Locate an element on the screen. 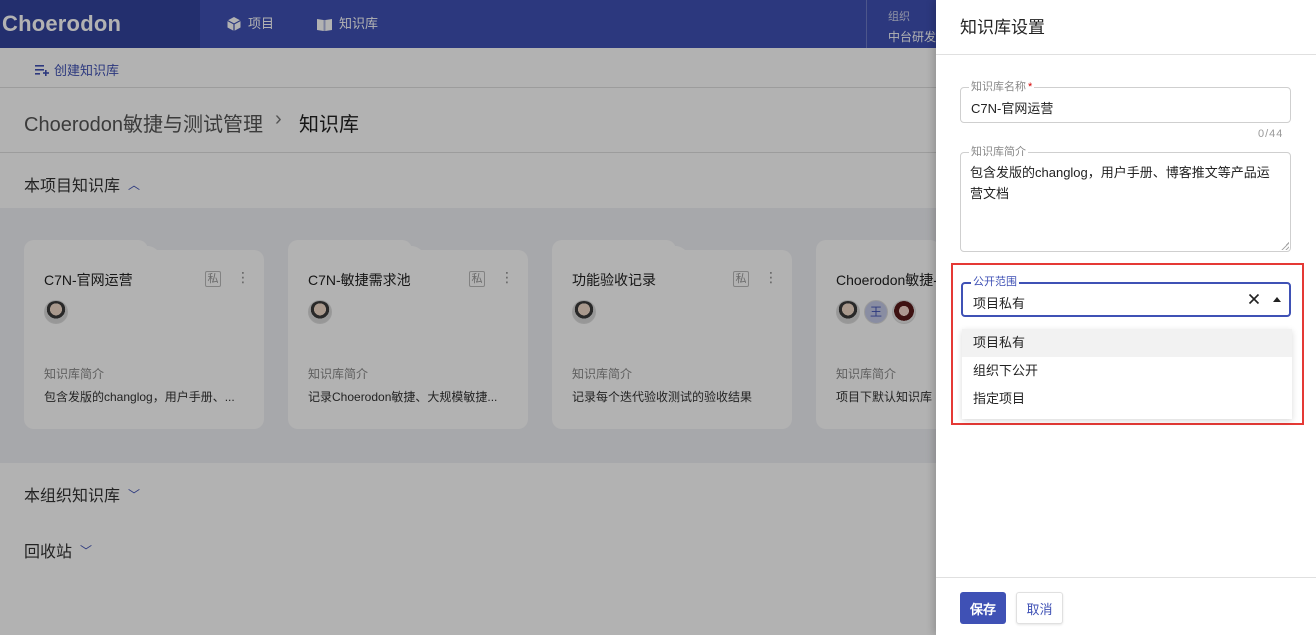 The width and height of the screenshot is (1316, 635). drawer-footer: 保存 取消 is located at coordinates (1126, 606).